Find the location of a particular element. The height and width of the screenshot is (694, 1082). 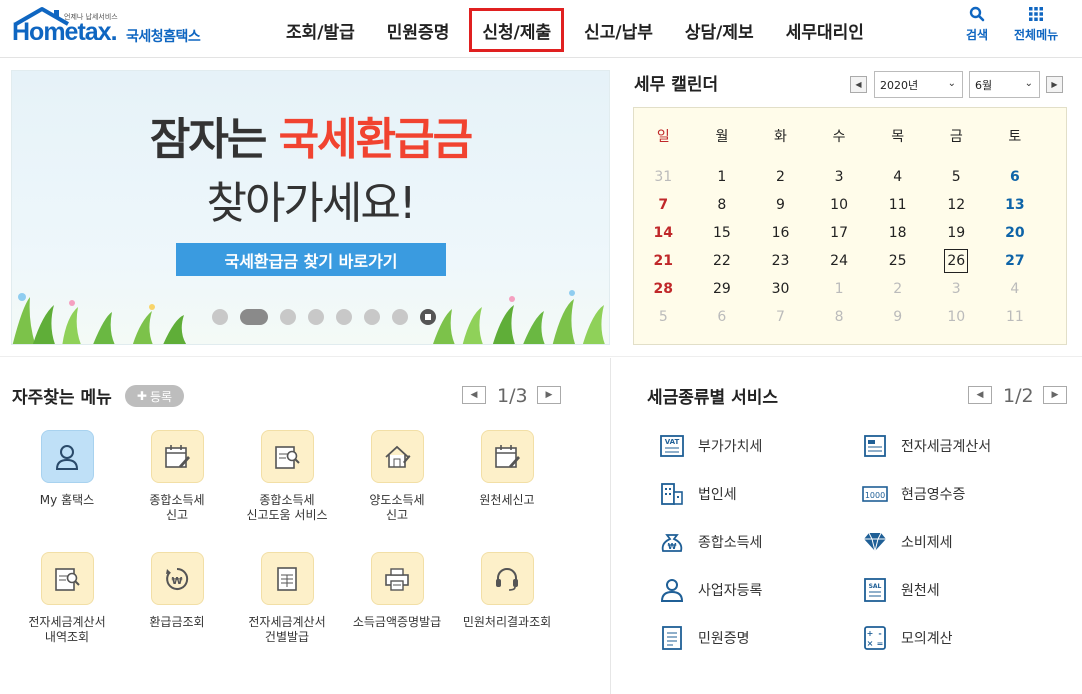

frequent-menu-item: My 홈택스 is located at coordinates (67, 469).